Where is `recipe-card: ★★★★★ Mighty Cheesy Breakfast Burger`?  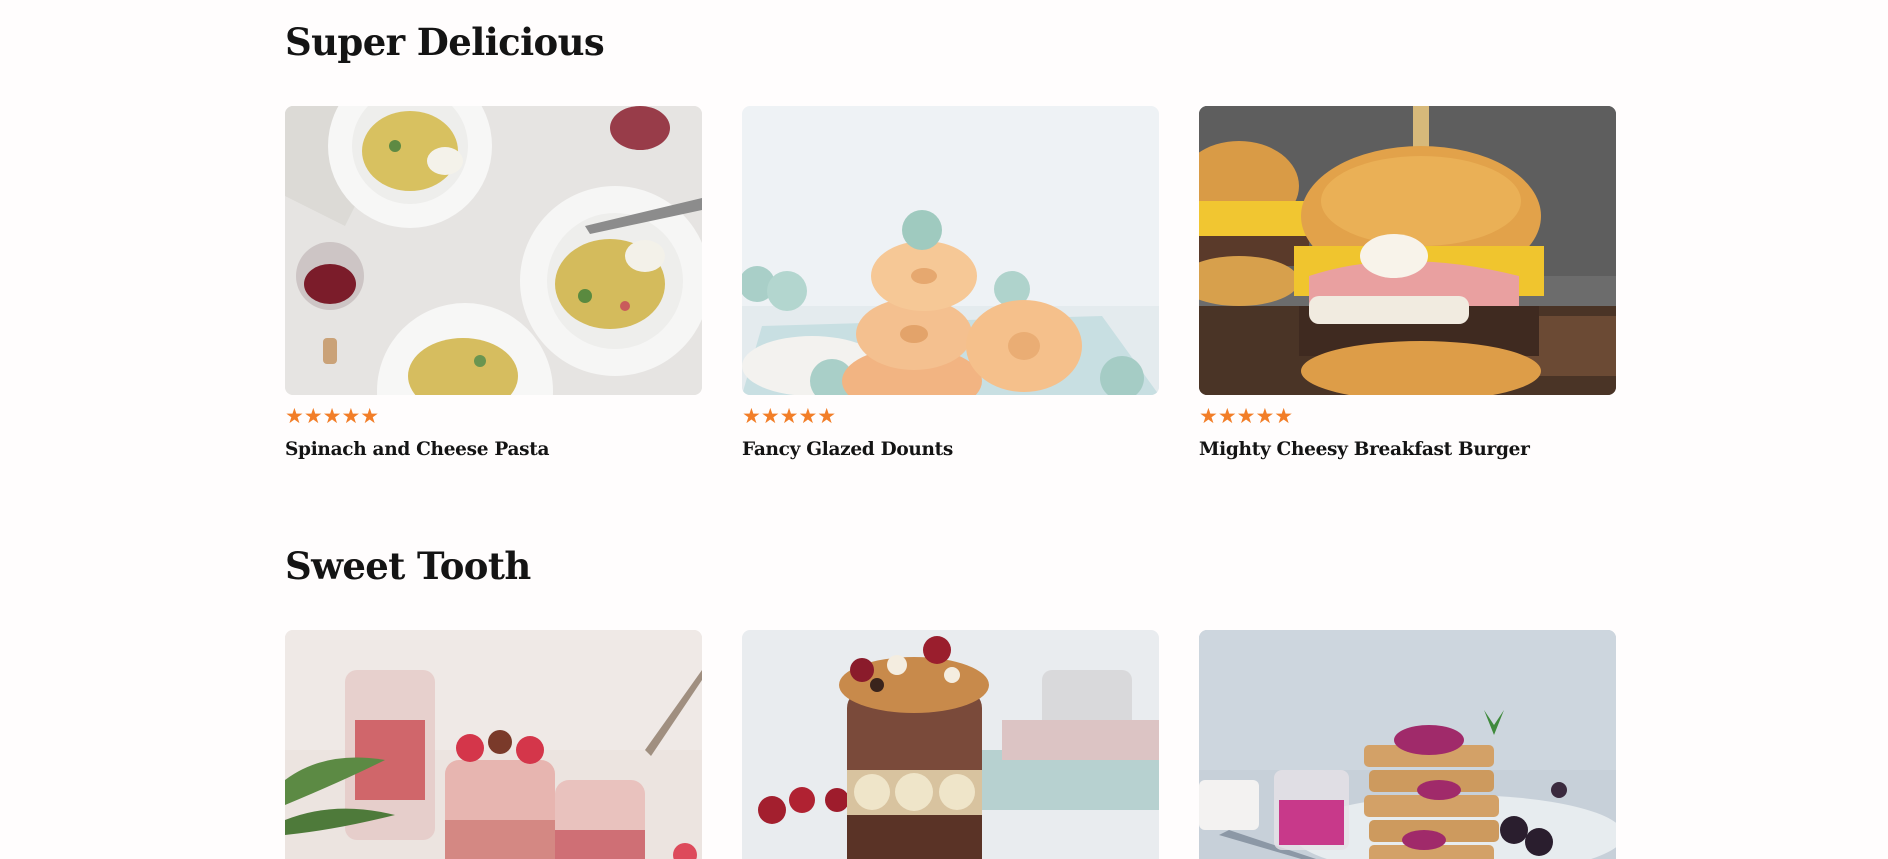
recipe-card: ★★★★★ Mighty Cheesy Breakfast Burger is located at coordinates (1407, 283).